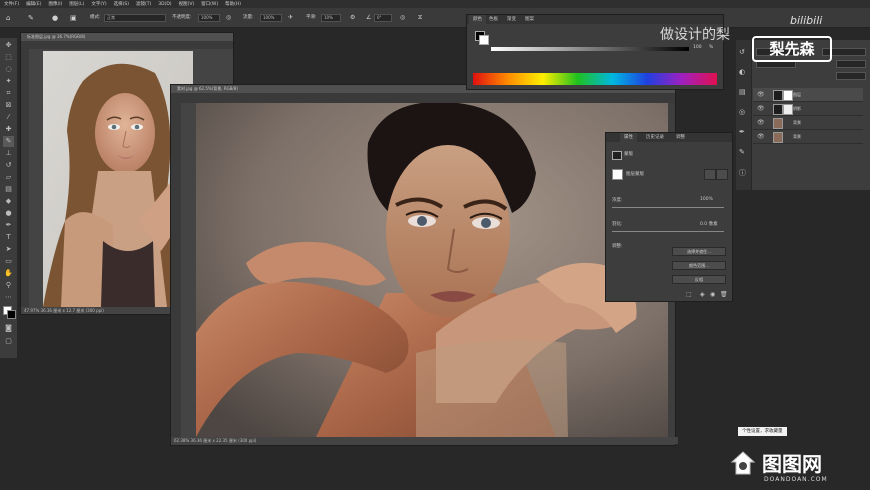  I want to click on density-value: 100%, so click(706, 199).